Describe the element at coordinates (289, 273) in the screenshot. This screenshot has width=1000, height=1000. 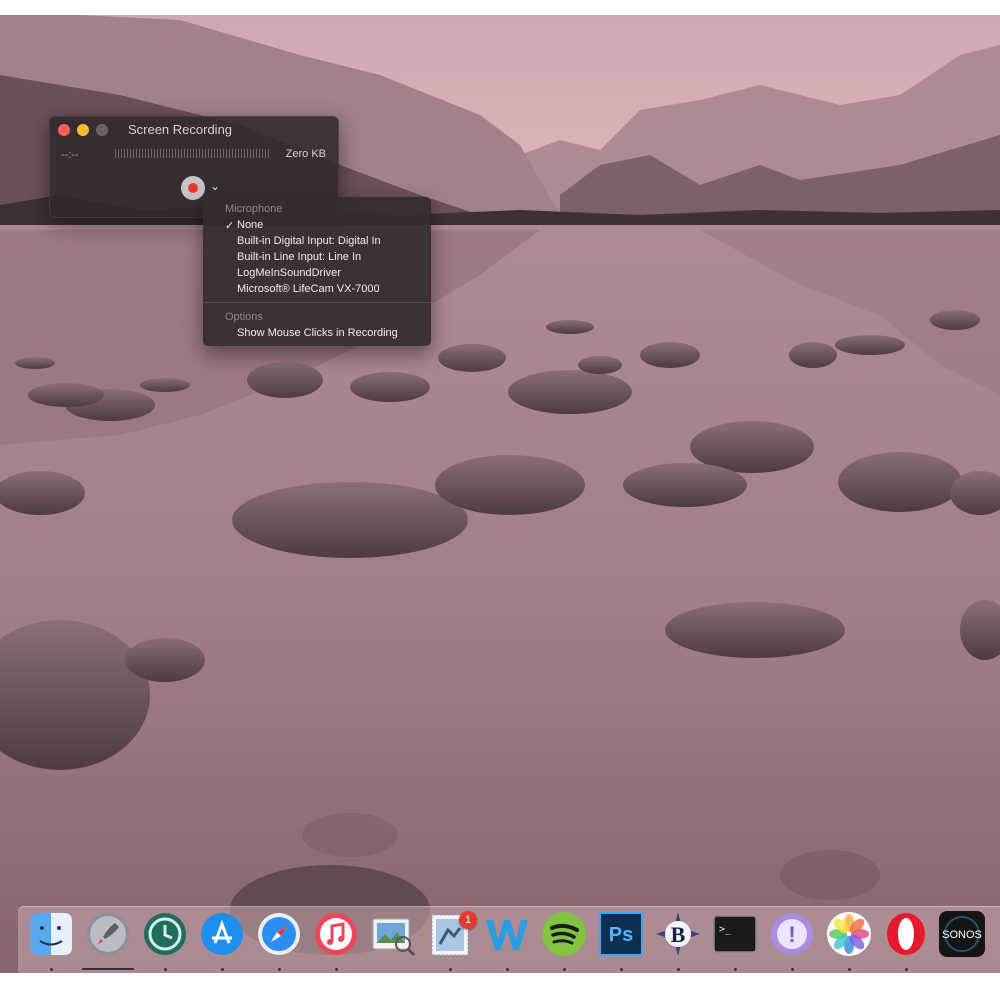
I see `menu-item-mic-logmein: LogMeInSoundDriver` at that location.